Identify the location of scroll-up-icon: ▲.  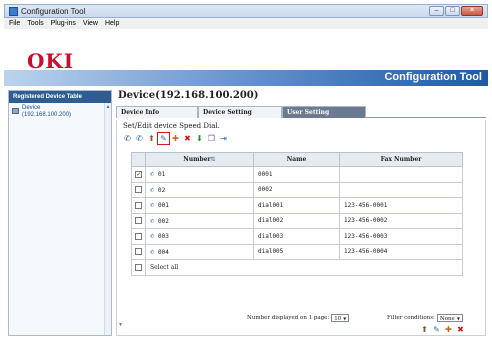
(108, 107).